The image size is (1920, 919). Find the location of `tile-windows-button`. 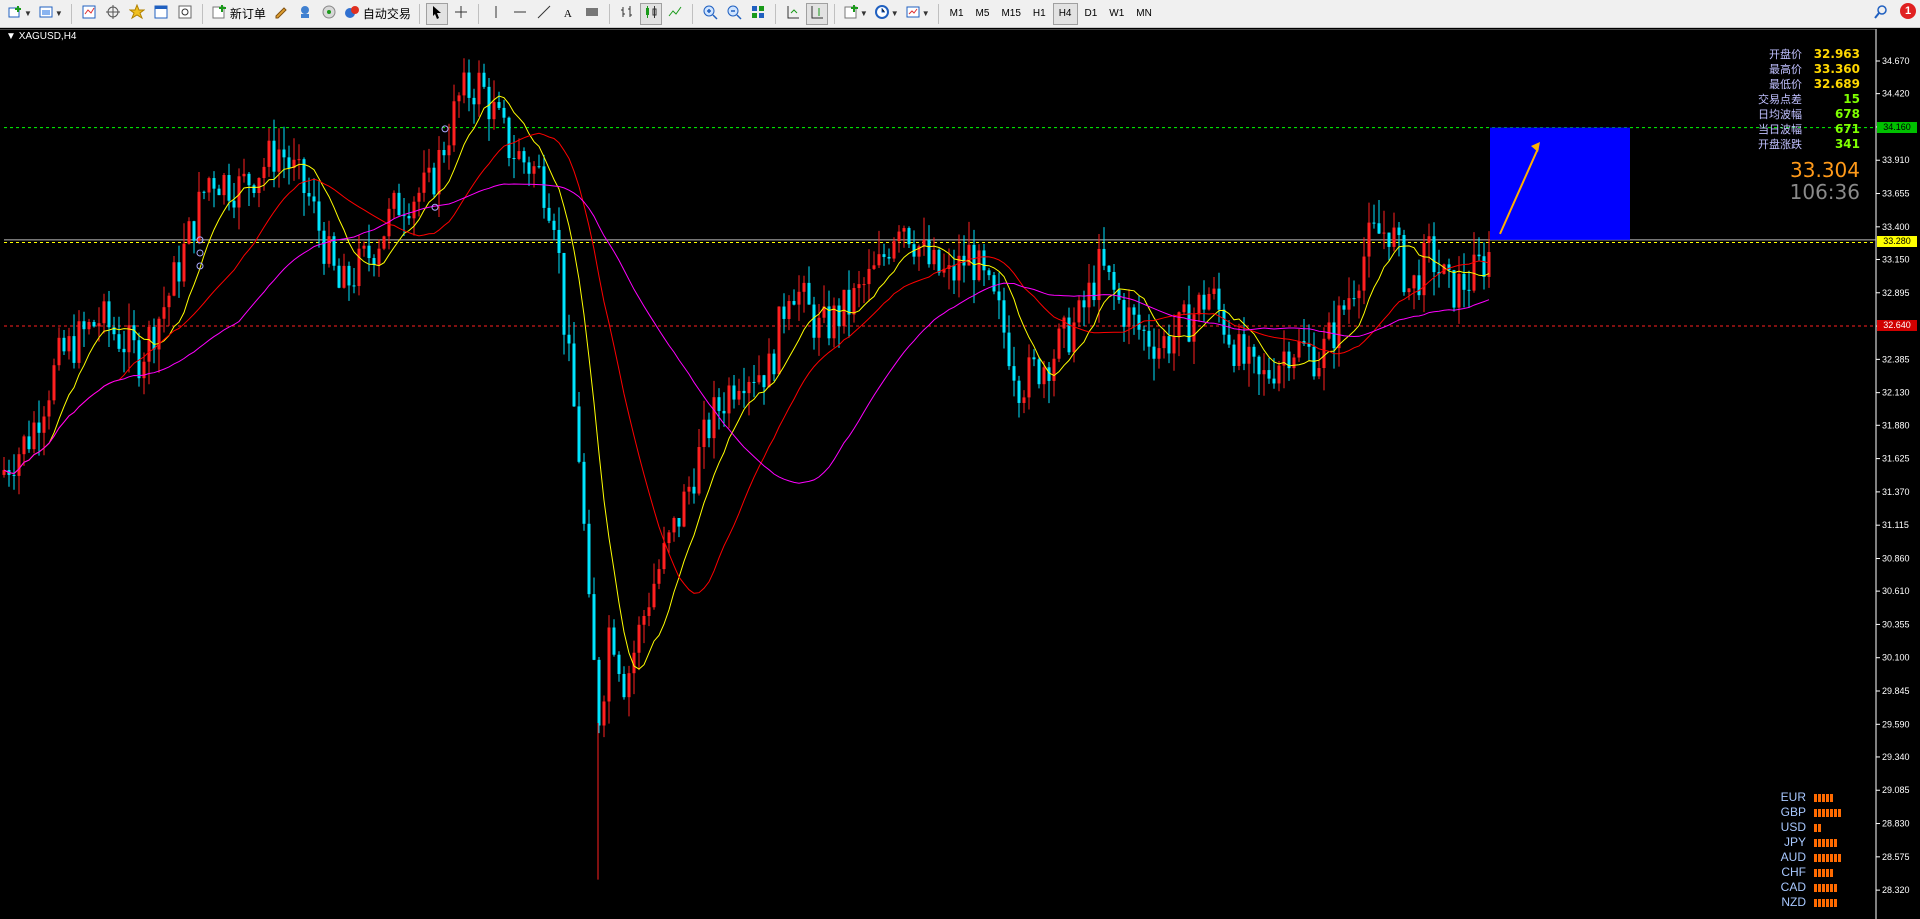

tile-windows-button is located at coordinates (758, 14).